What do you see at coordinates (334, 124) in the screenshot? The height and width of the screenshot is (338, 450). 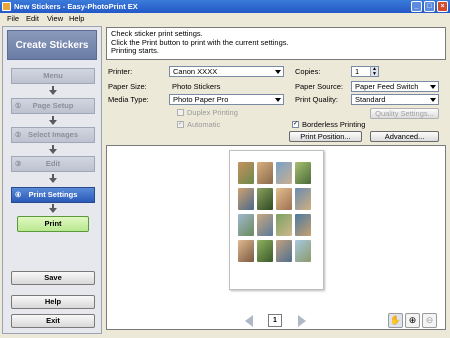 I see `borderless-label: Borderless Printing` at bounding box center [334, 124].